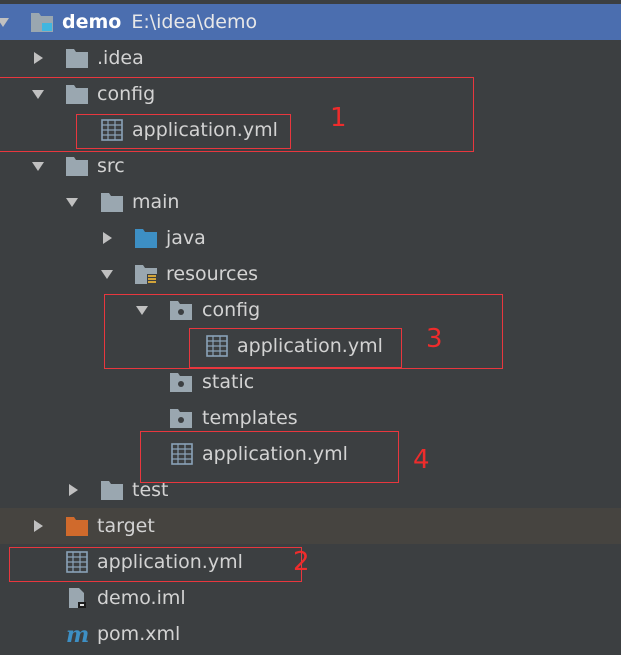  I want to click on tree-item-label: .idea, so click(120, 58).